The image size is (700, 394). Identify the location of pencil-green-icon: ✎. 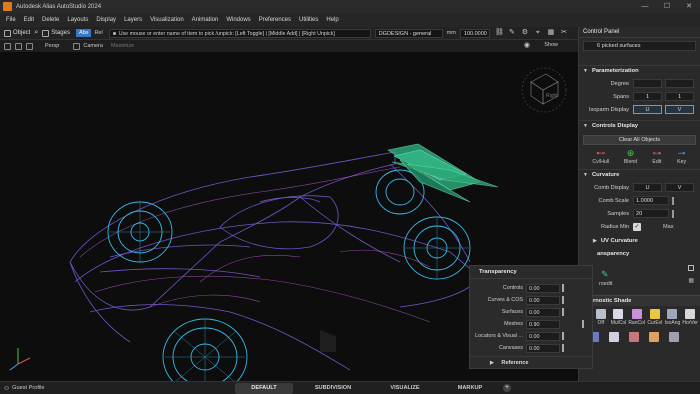
(606, 274).